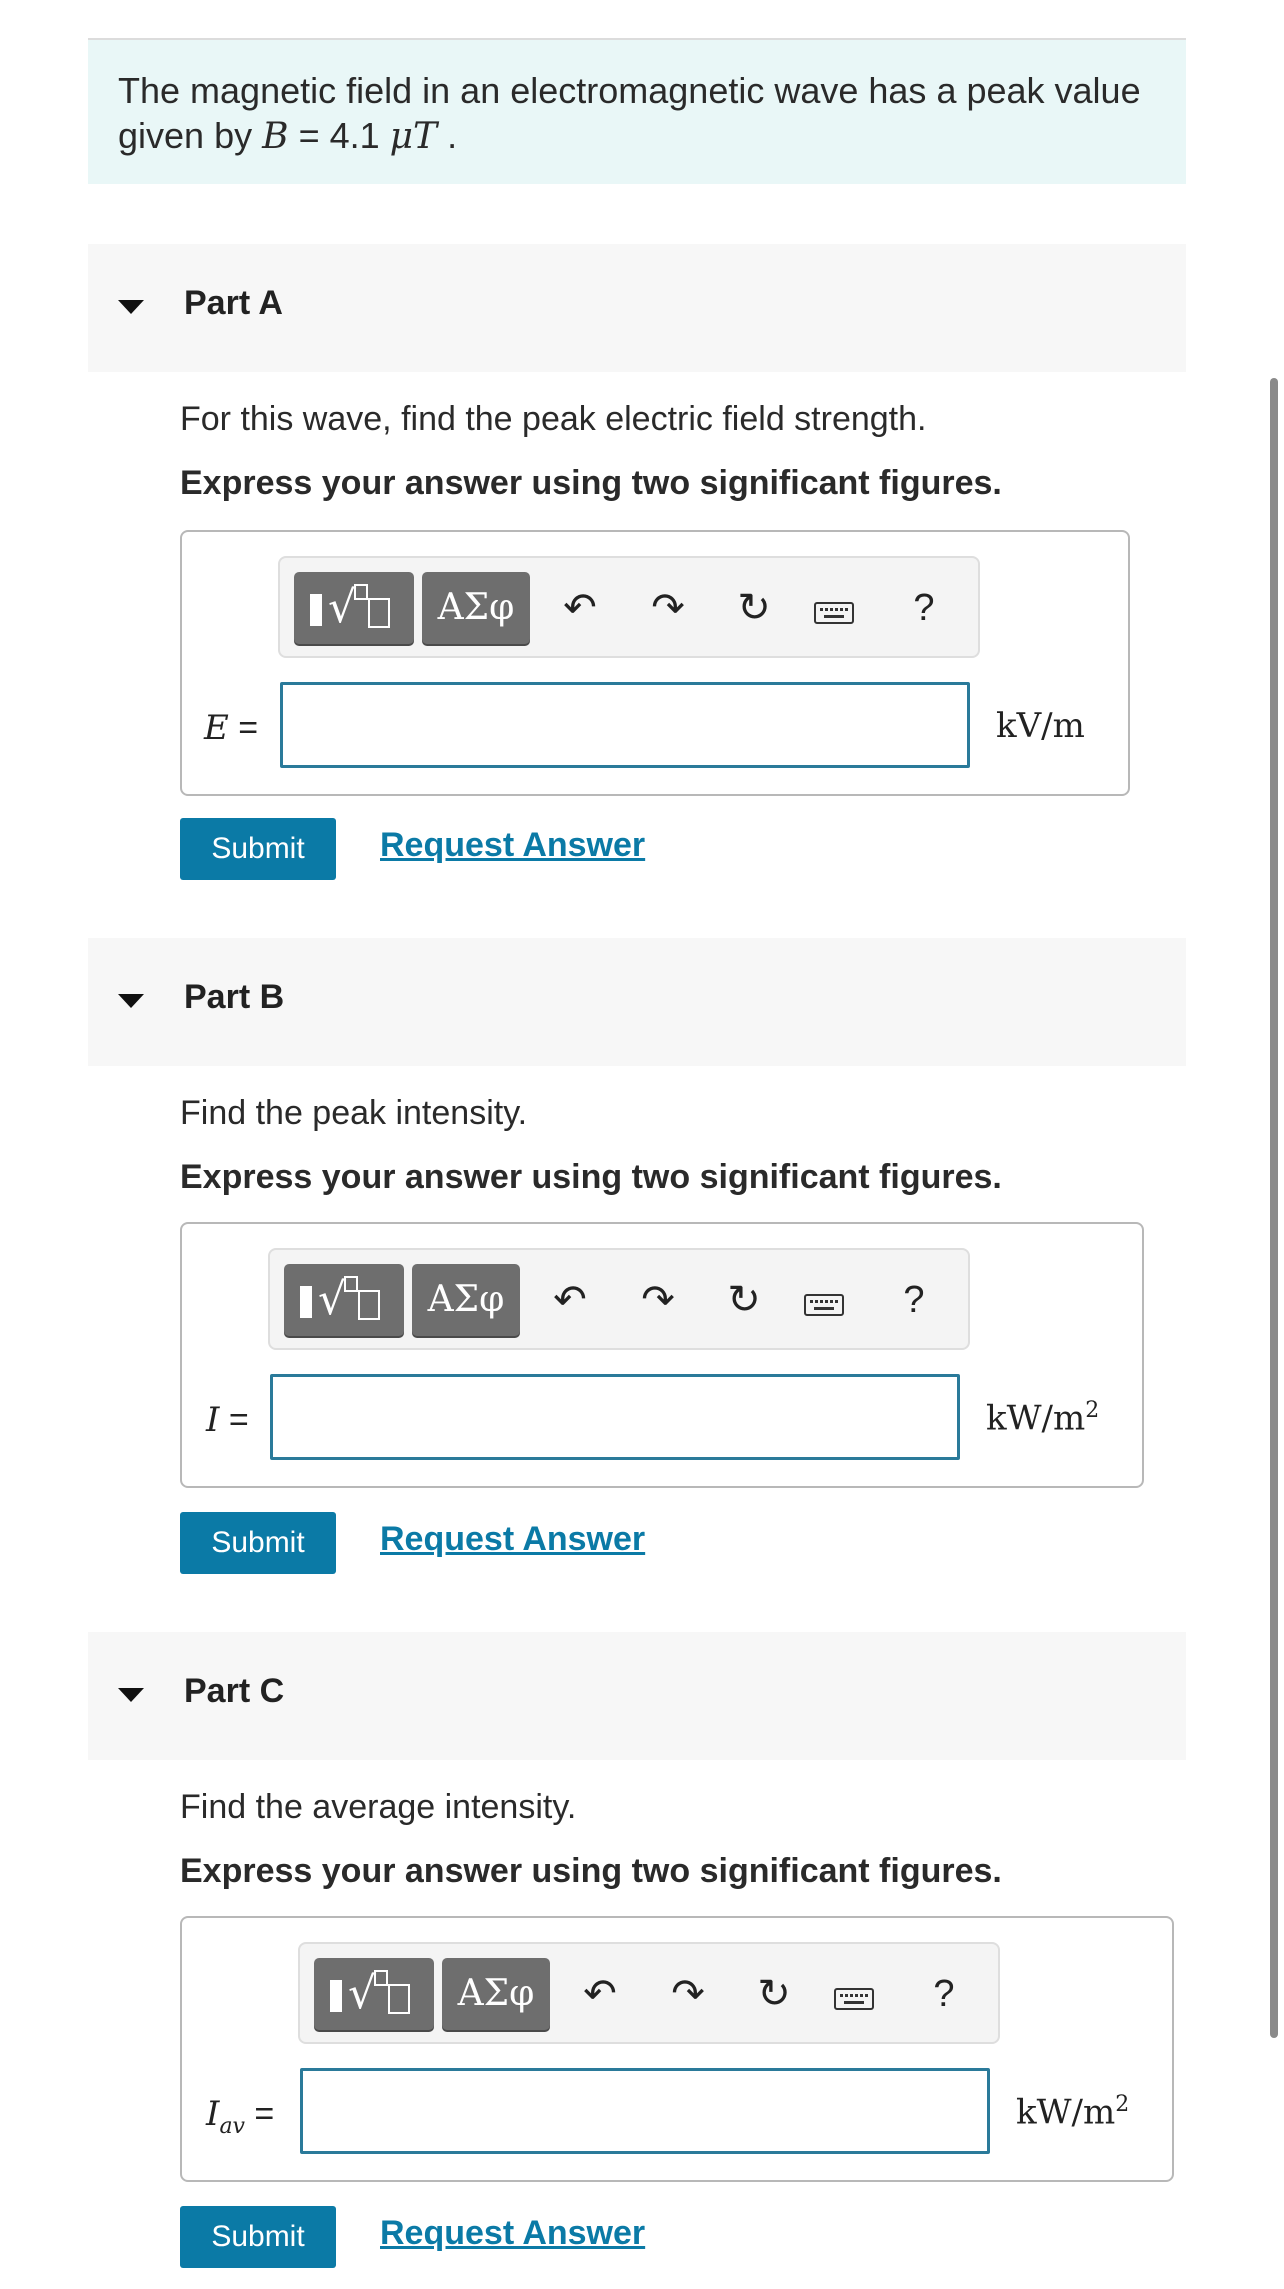 The height and width of the screenshot is (2289, 1284). I want to click on part-b-var: I, so click(213, 1420).